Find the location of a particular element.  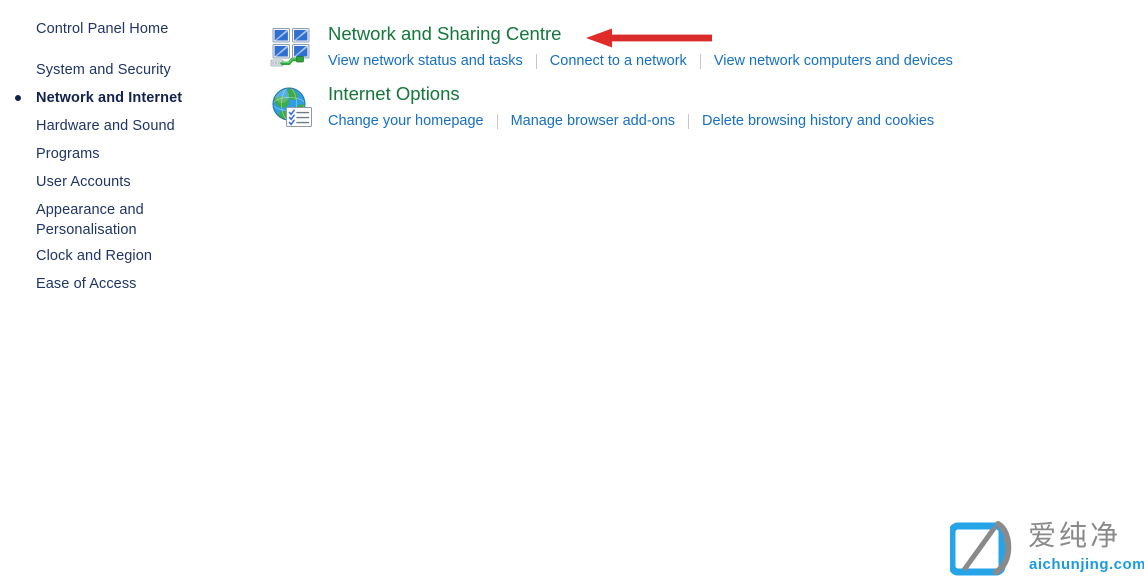

watermark-cn-text: 爱纯净 is located at coordinates (1075, 535).